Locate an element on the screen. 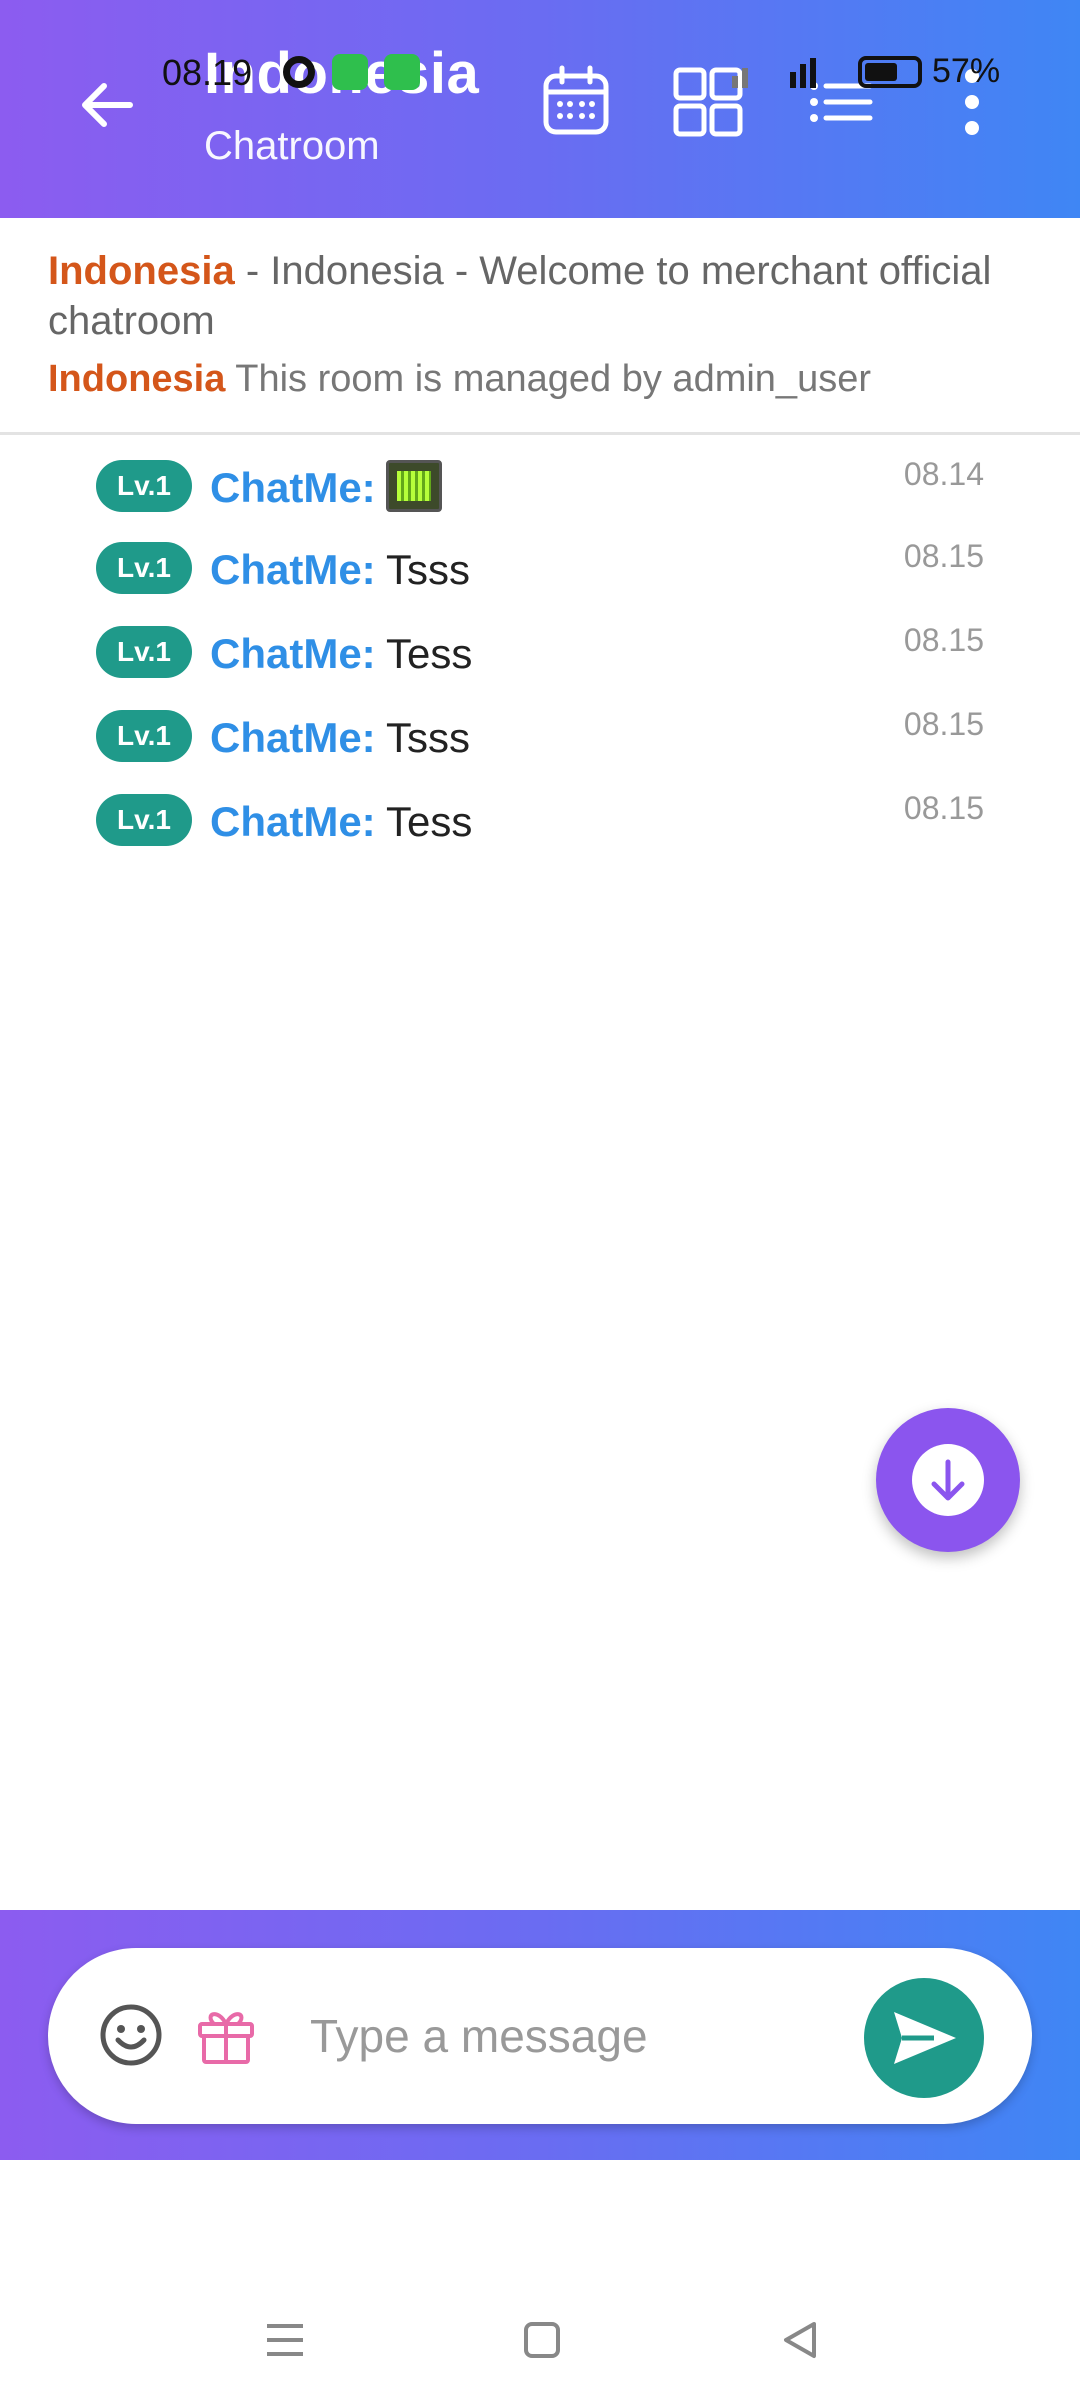 This screenshot has width=1080, height=2400. call-icon is located at coordinates (350, 72).